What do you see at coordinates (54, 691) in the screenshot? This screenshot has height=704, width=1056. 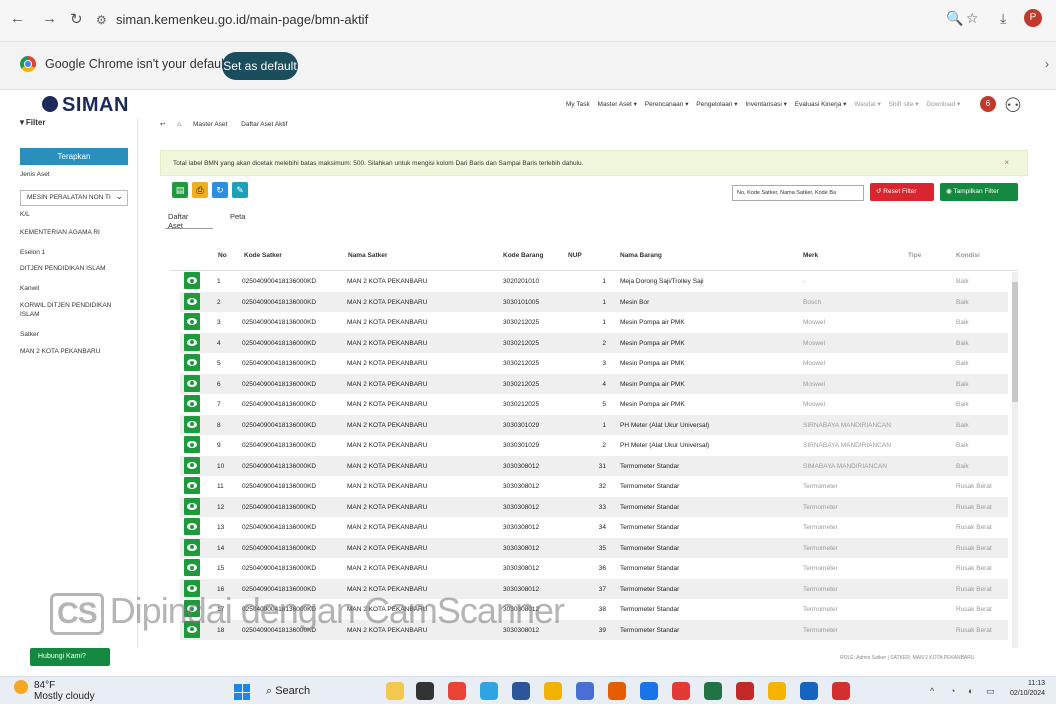 I see `weather-widget: 84°F Mostly cloudy` at bounding box center [54, 691].